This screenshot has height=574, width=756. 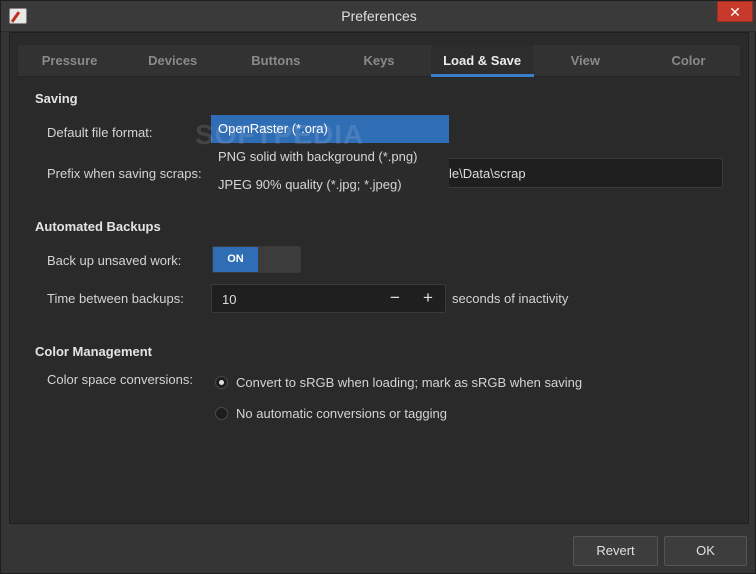 What do you see at coordinates (235, 259) in the screenshot?
I see `toggle-on-indicator: ON` at bounding box center [235, 259].